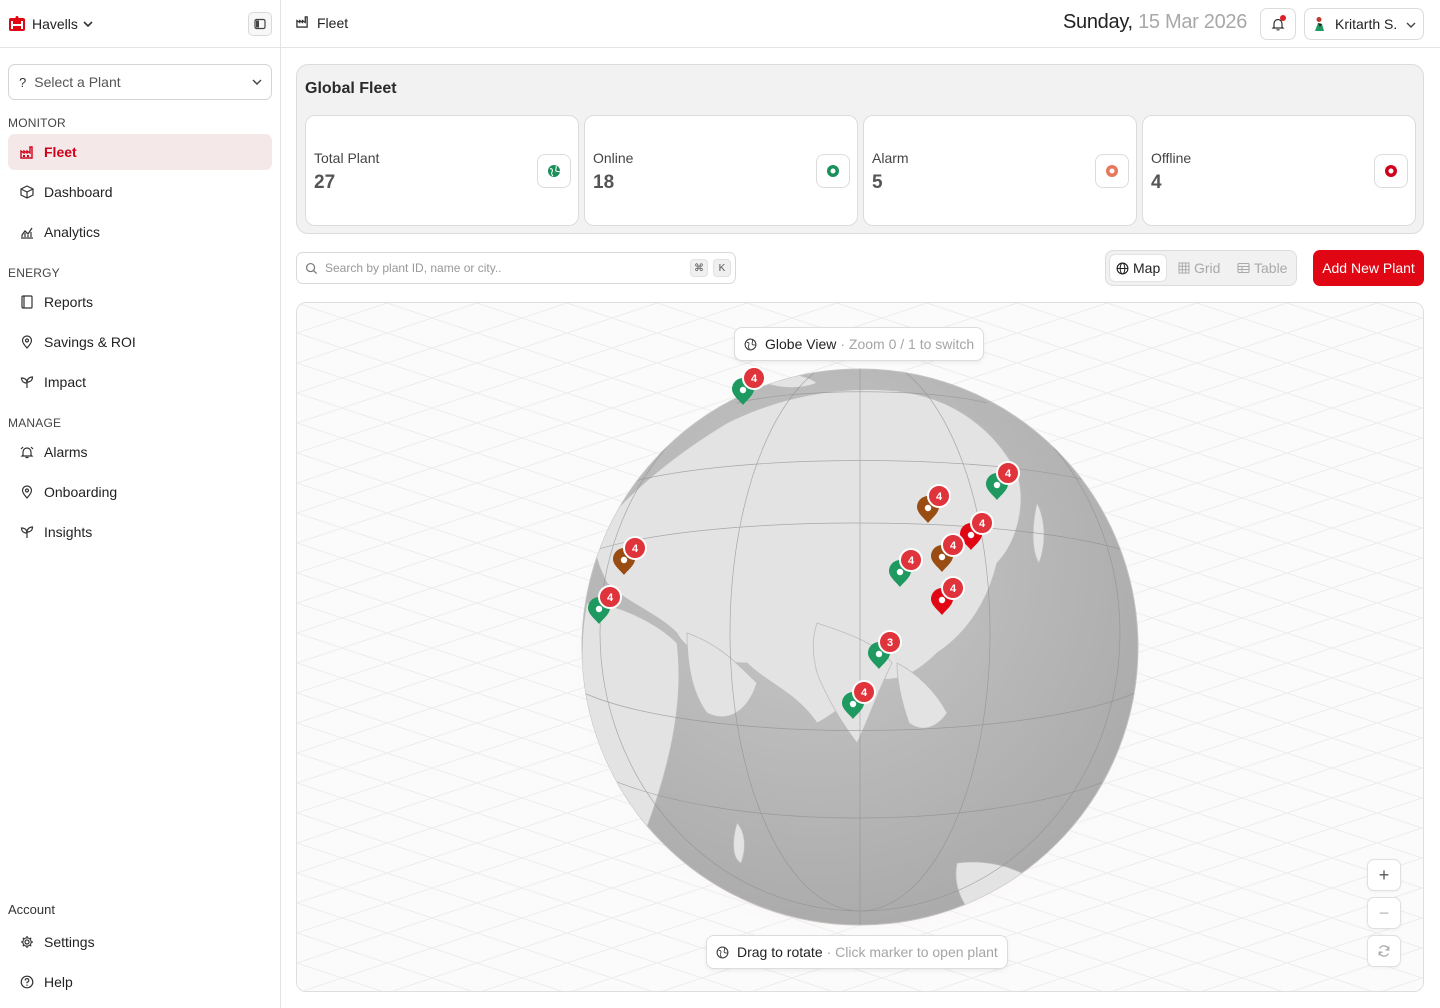 The height and width of the screenshot is (1008, 1440). Describe the element at coordinates (72, 232) in the screenshot. I see `sidebar-item-label: Analytics` at that location.